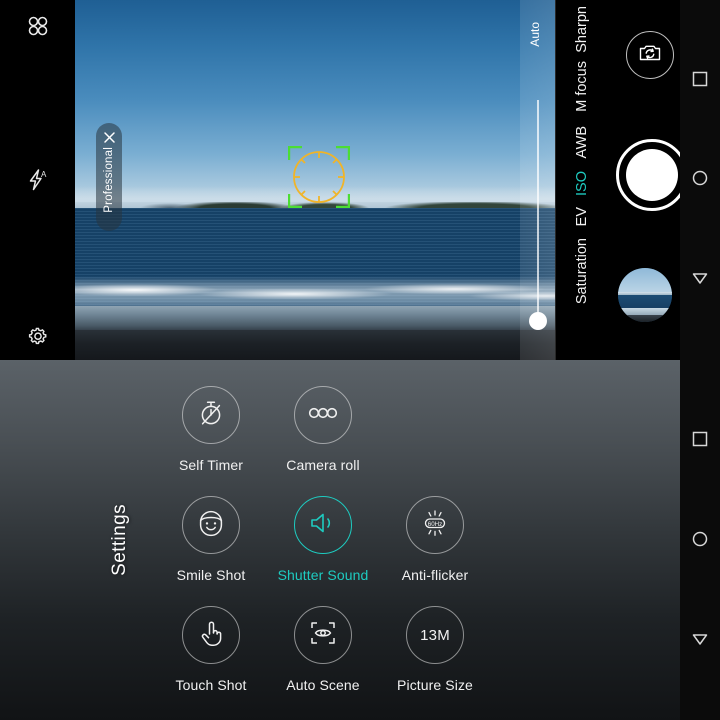 This screenshot has height=720, width=720. I want to click on android-navigation-bar, so click(700, 360).